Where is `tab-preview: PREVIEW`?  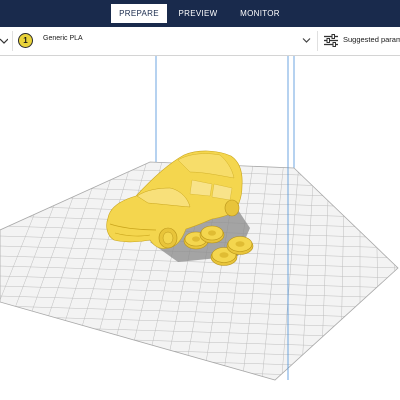
tab-preview: PREVIEW is located at coordinates (198, 13).